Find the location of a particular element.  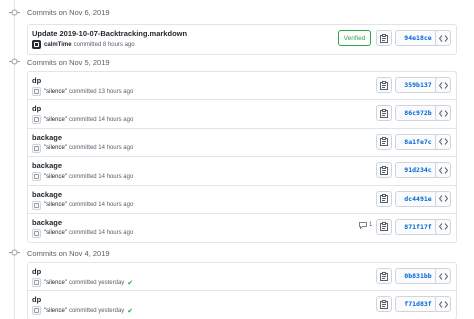

author-link: calmTime is located at coordinates (58, 45).